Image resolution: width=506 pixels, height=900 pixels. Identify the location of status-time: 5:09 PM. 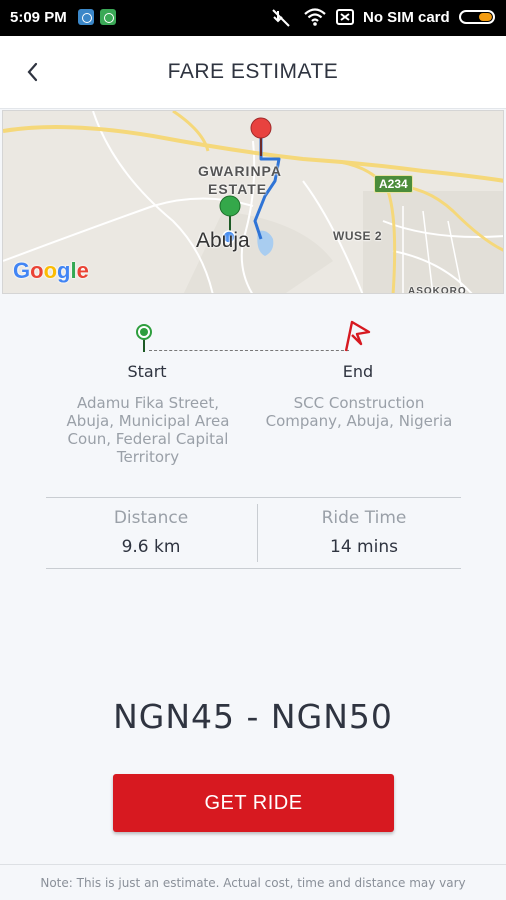
(38, 17).